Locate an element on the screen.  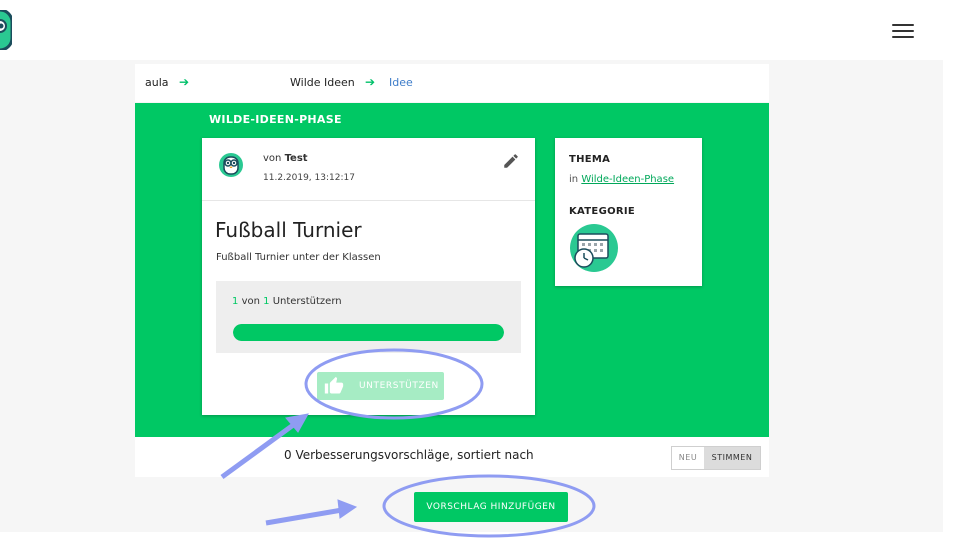
suggestions-sort-text: 0 Verbesserungsvorschläge, sortiert nach is located at coordinates (409, 455).